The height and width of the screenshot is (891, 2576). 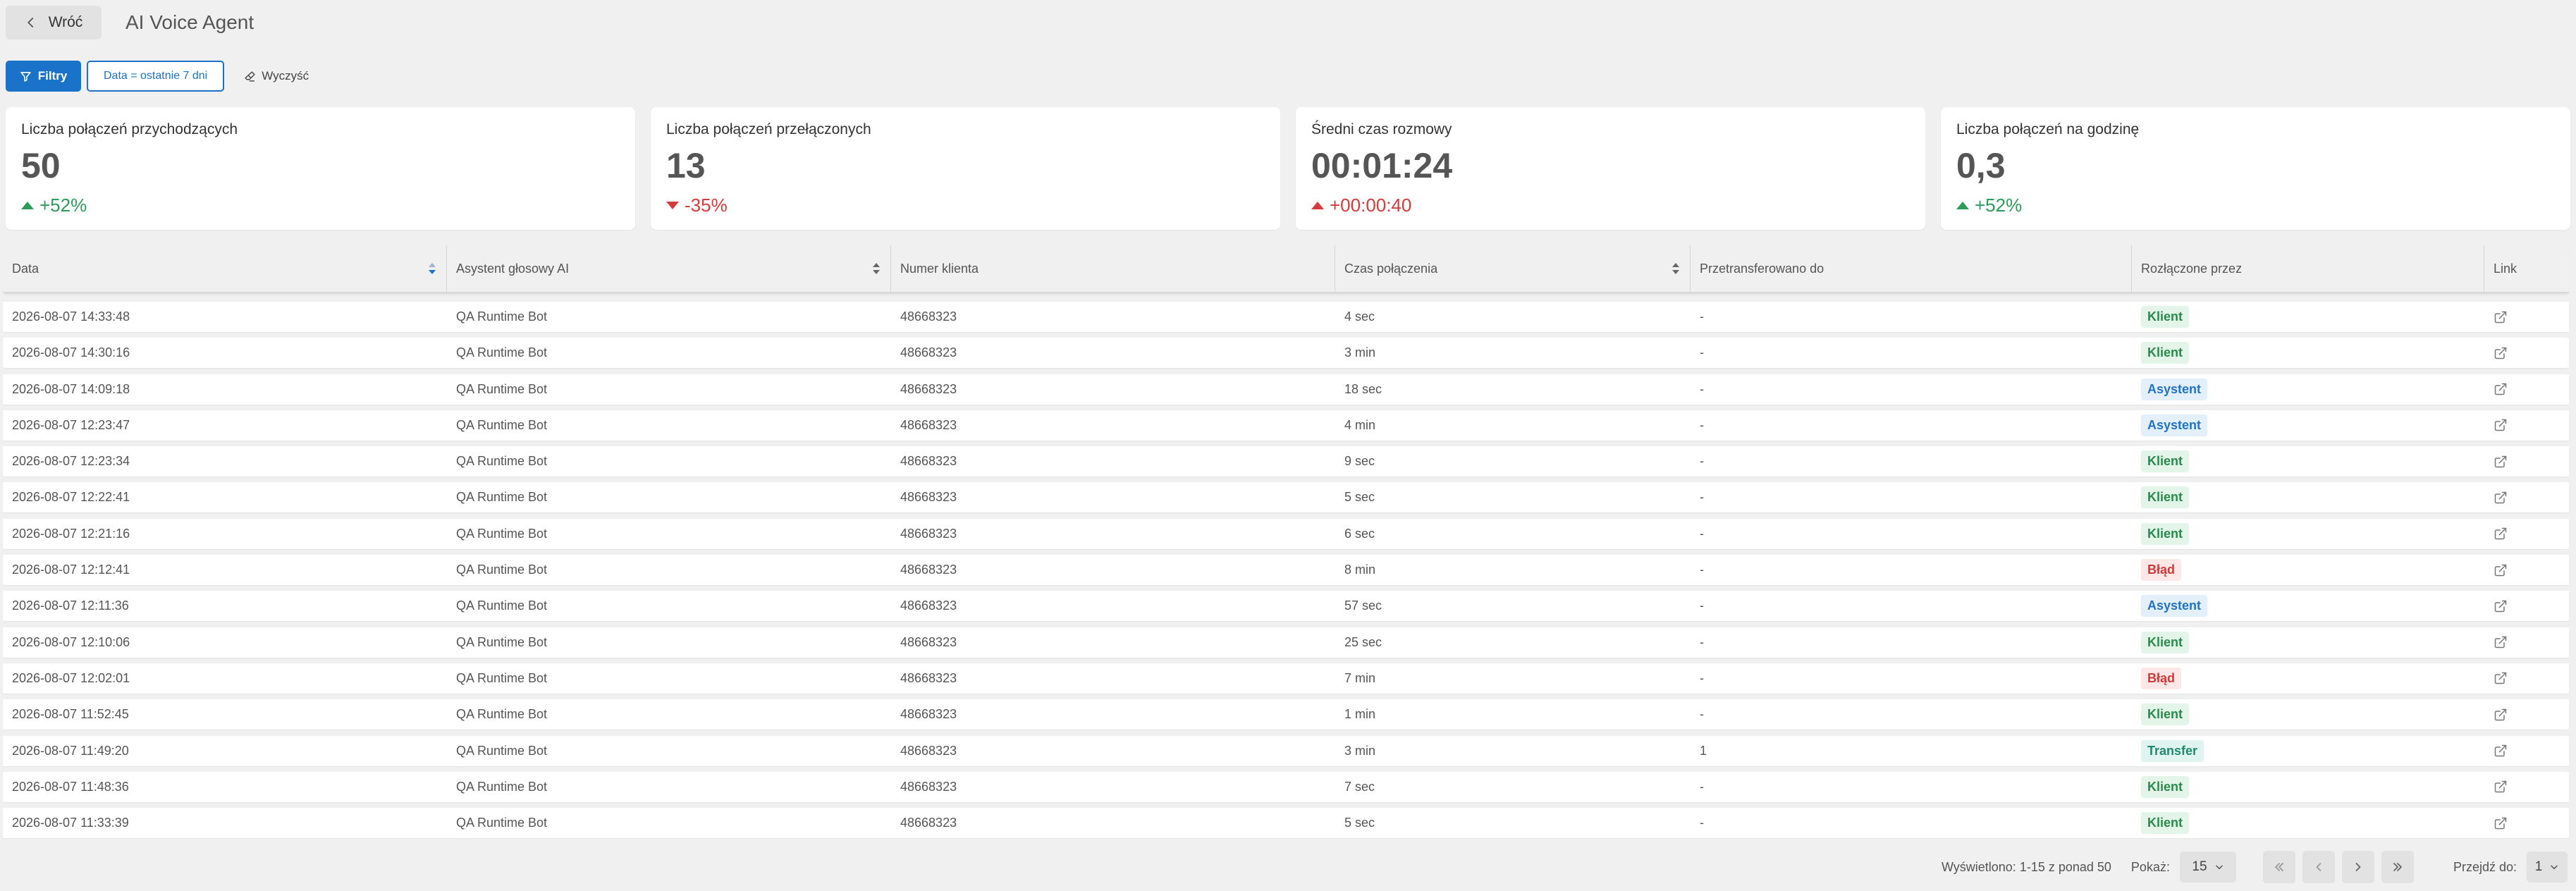 I want to click on first-page-button, so click(x=2278, y=867).